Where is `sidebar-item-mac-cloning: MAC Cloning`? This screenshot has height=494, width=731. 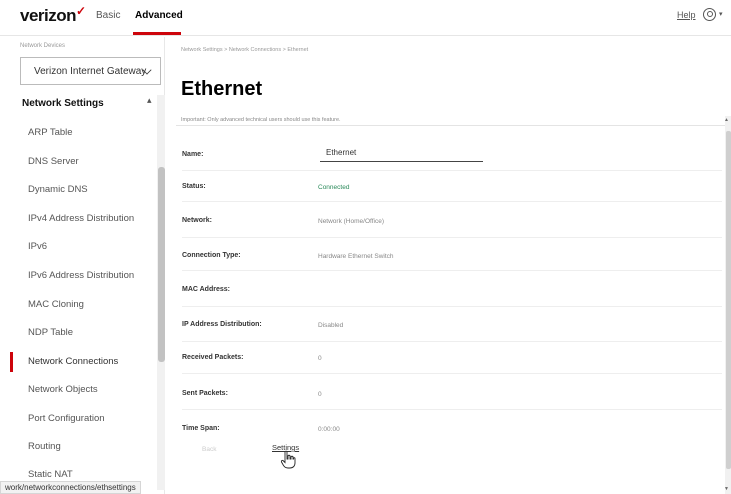 sidebar-item-mac-cloning: MAC Cloning is located at coordinates (56, 304).